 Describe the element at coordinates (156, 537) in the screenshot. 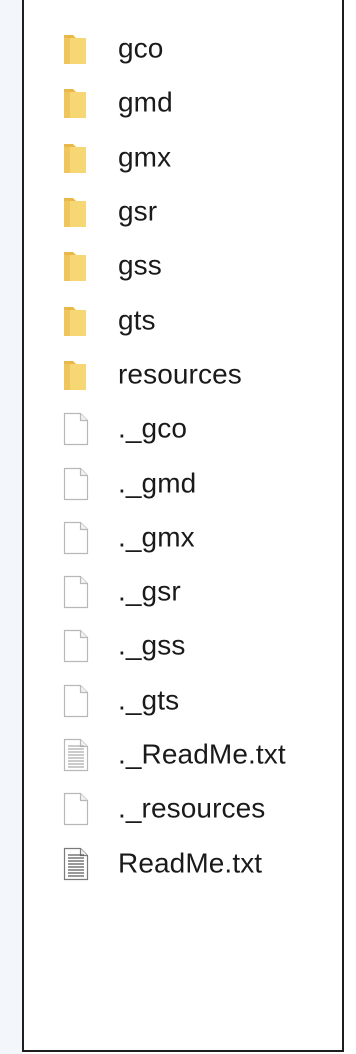

I see `file-name: ._gmx` at that location.